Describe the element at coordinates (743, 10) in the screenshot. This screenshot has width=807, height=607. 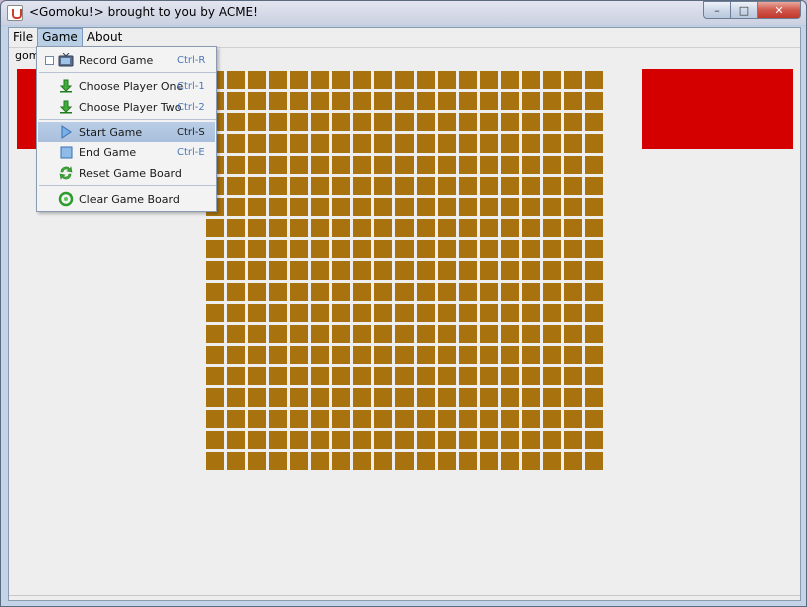
I see `maximize-button: □` at that location.